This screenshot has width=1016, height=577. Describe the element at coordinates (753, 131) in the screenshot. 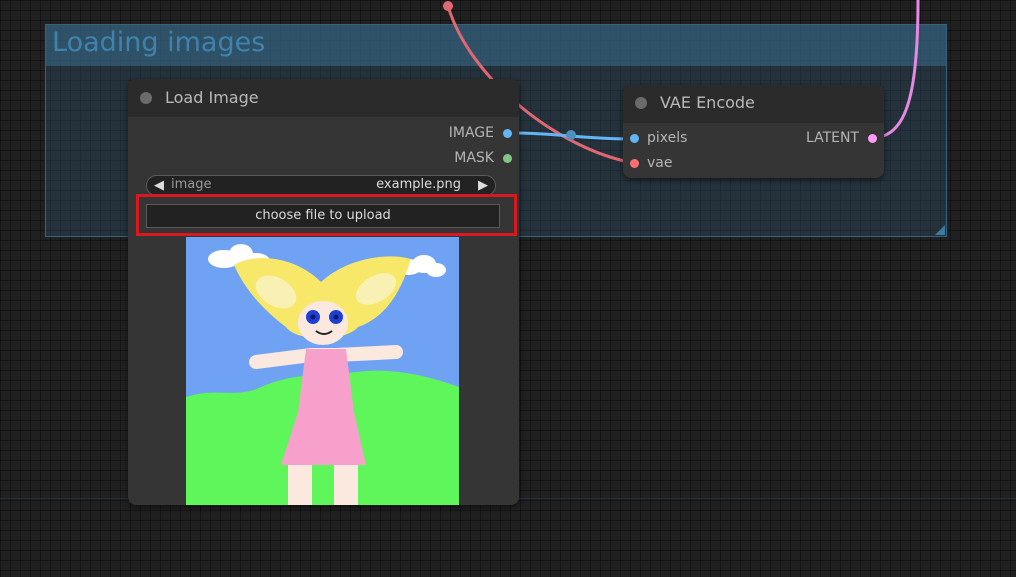

I see `vae-encode-node: VAE Encode pixels vae LATENT` at that location.